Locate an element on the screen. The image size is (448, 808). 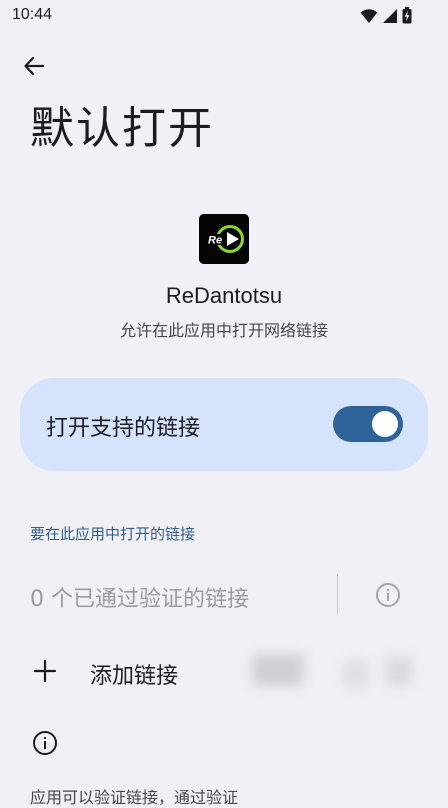
app-description: 允许在此应用中打开网络链接 is located at coordinates (223, 330).